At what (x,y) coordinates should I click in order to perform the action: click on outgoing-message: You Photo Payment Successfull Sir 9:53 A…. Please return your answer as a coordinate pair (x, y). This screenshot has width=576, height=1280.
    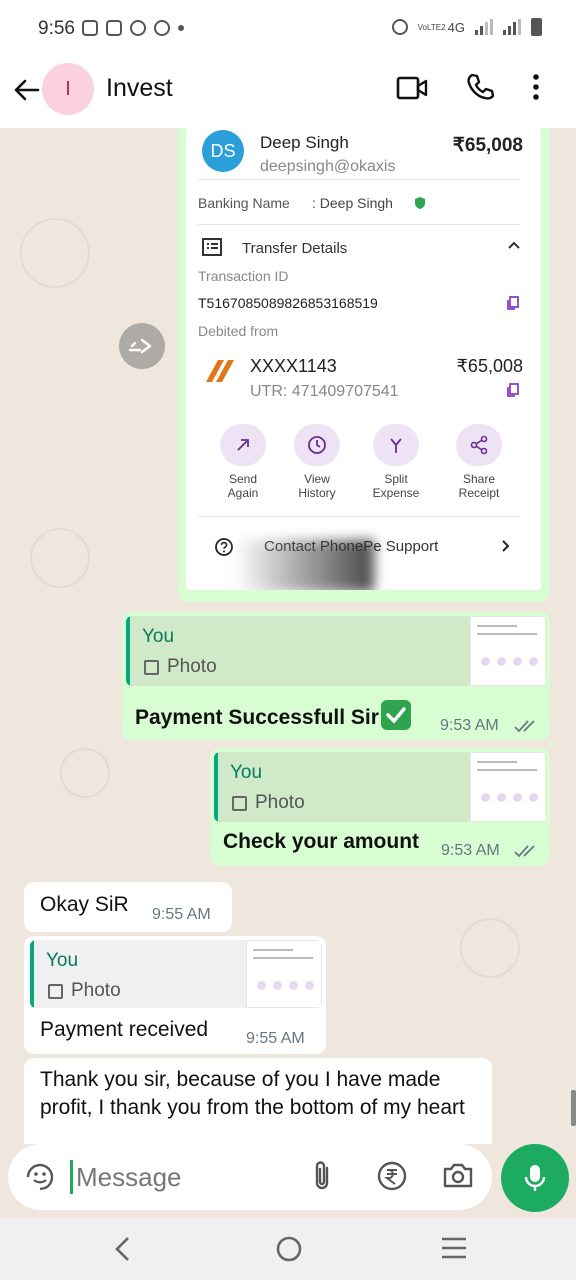
    Looking at the image, I should click on (336, 676).